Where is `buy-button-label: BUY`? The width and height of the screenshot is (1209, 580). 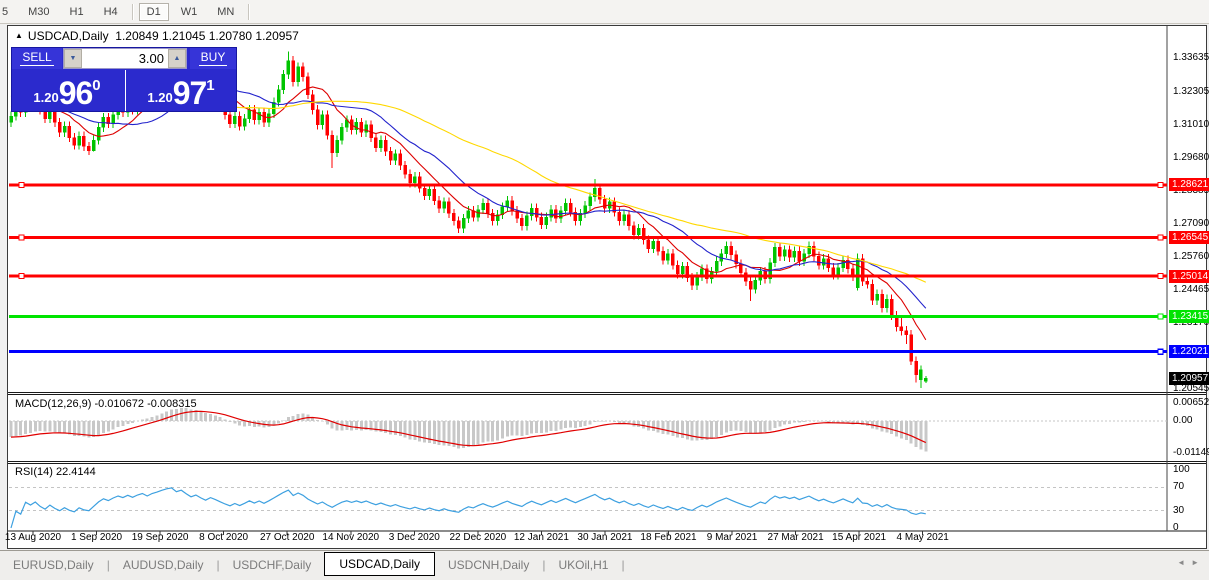
buy-button-label: BUY is located at coordinates (213, 58).